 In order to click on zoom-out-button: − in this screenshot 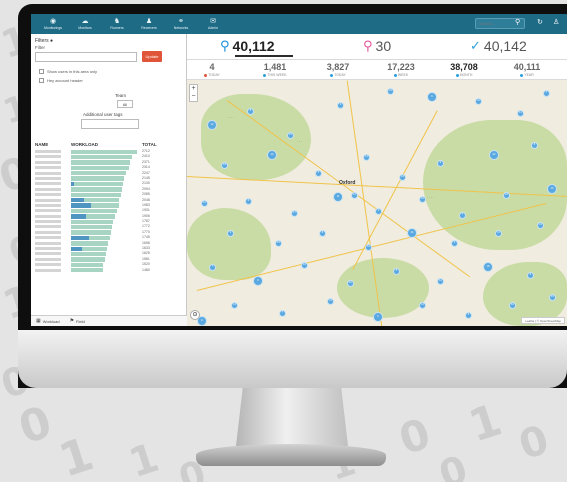, I will do `click(193, 97)`.